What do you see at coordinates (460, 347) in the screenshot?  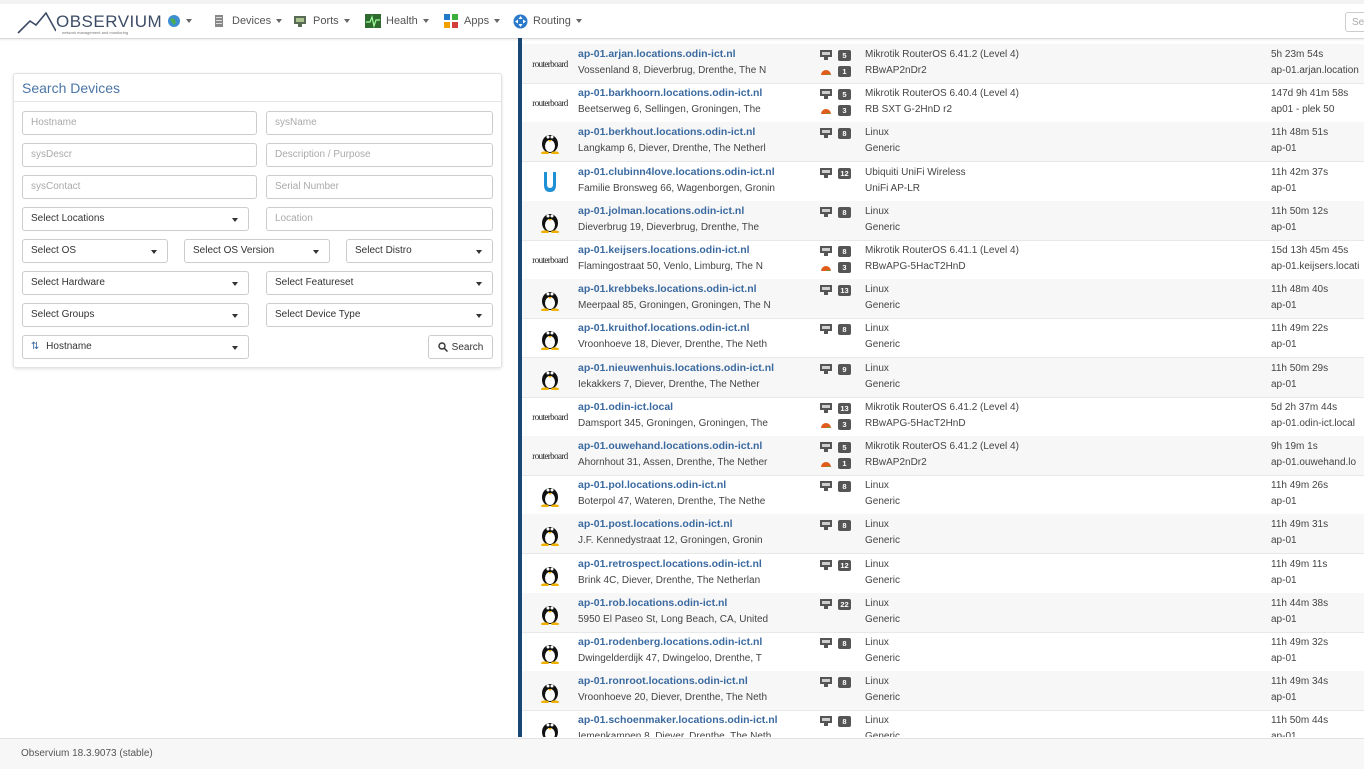 I see `search-button: Search` at bounding box center [460, 347].